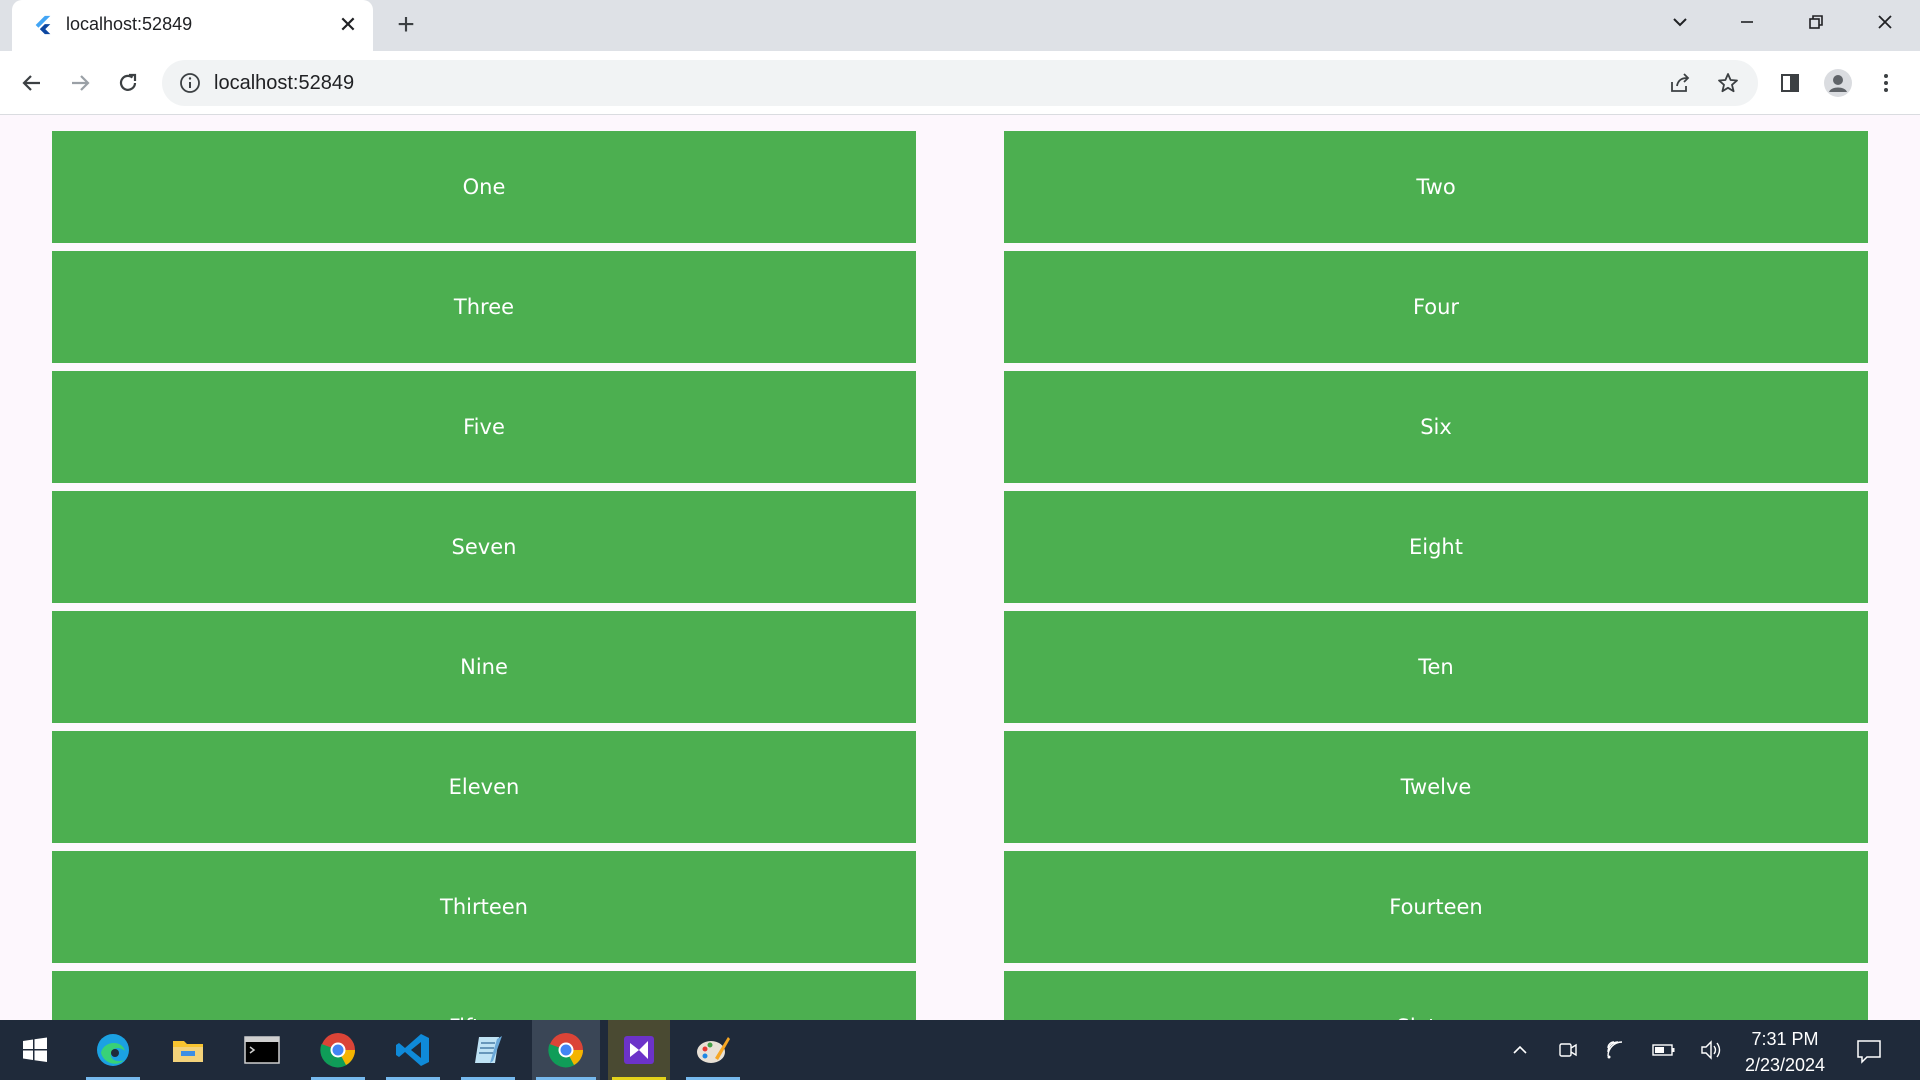 The width and height of the screenshot is (1920, 1080). I want to click on back-button, so click(32, 83).